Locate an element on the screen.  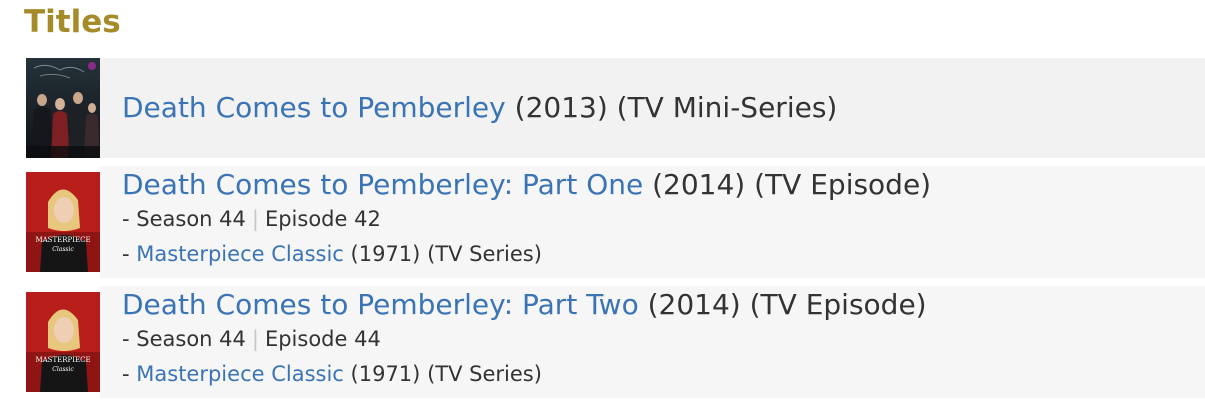
season-episode-line: - Season 44 | Episode 42 is located at coordinates (663, 219).